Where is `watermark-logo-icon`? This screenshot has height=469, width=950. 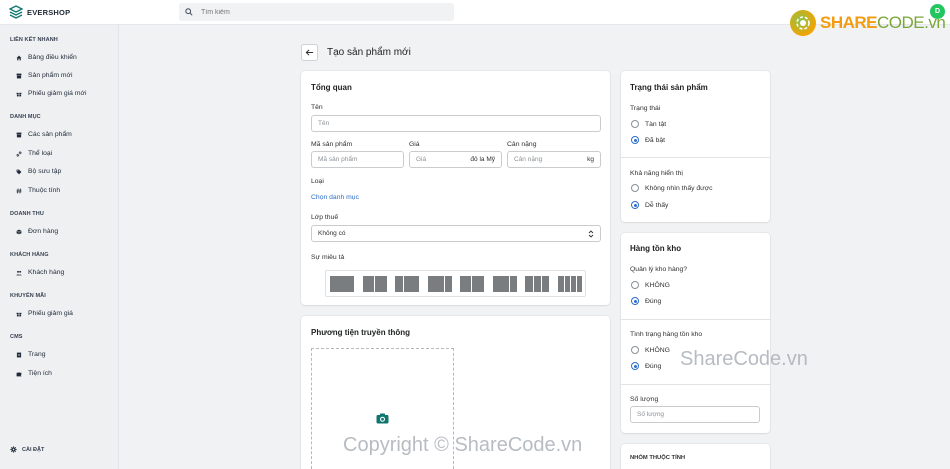
watermark-logo-icon is located at coordinates (803, 23).